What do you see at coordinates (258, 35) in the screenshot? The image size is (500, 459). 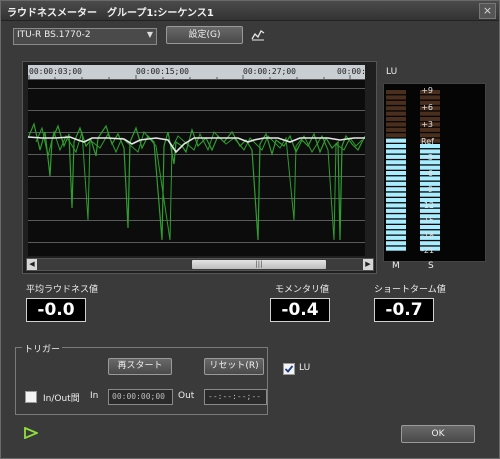 I see `graph-toggle-icon` at bounding box center [258, 35].